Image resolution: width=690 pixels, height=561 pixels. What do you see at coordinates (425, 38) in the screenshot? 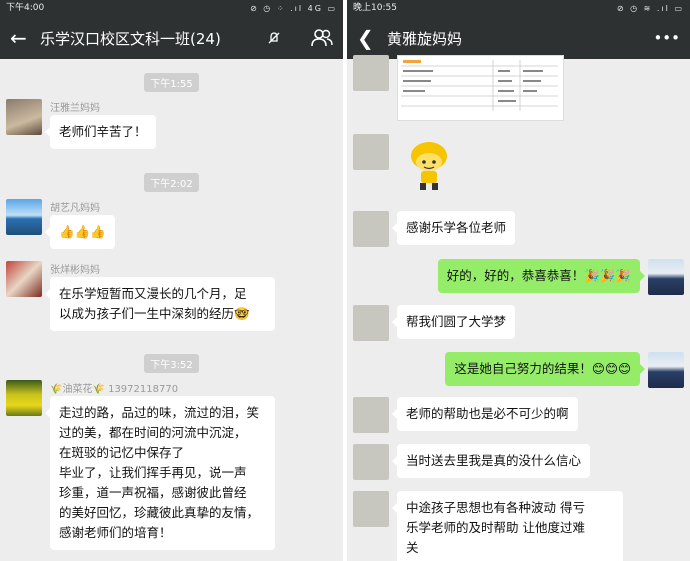
I see `contact-title: 黄雅旋妈妈` at bounding box center [425, 38].